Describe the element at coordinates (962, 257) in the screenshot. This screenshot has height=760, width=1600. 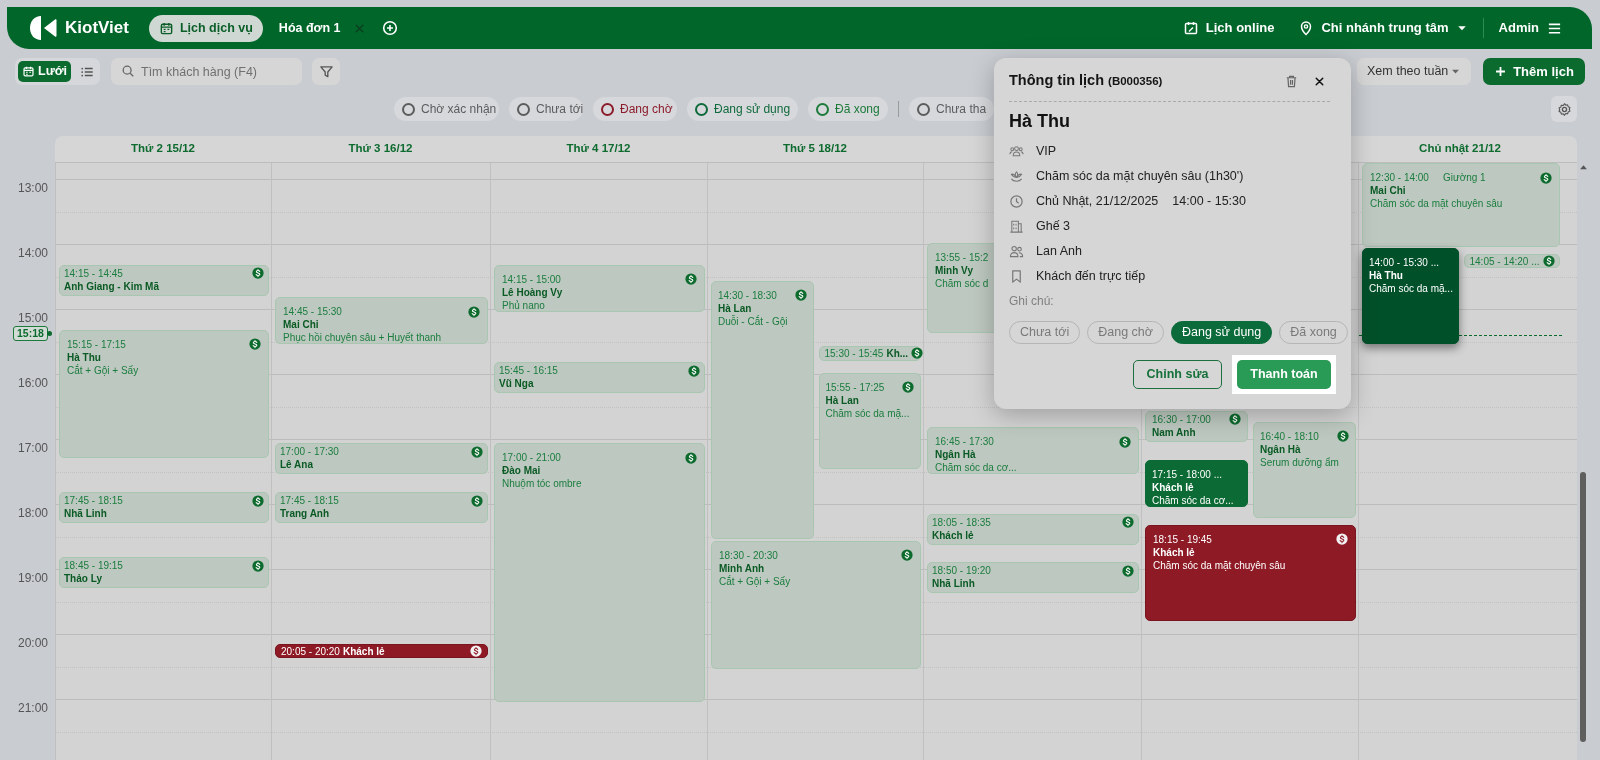
I see `appointment-time: 13:55 - 15:2` at that location.